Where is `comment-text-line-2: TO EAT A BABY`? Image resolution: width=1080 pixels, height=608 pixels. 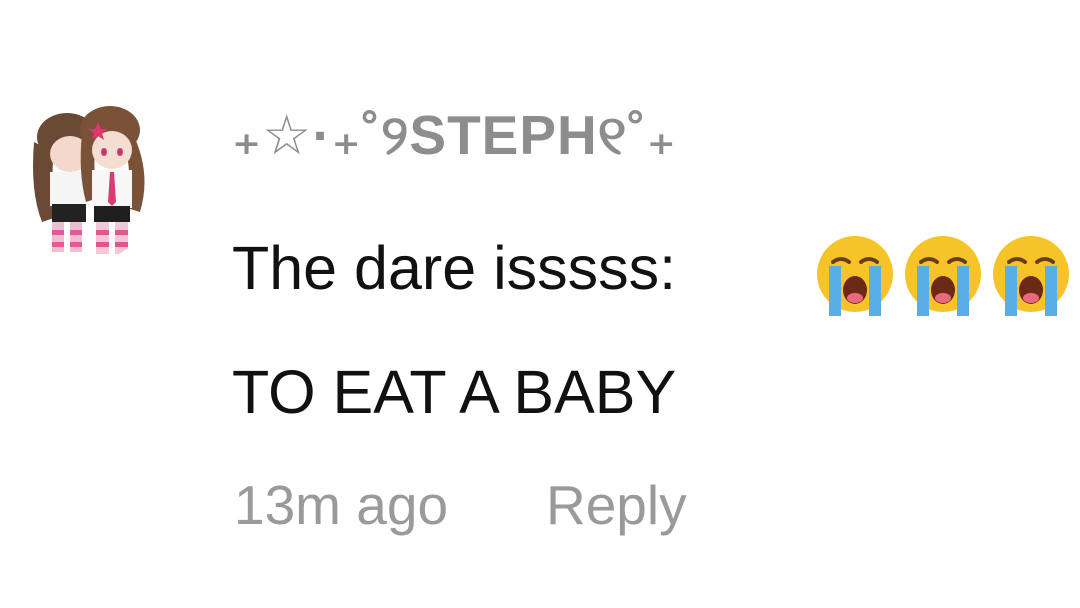
comment-text-line-2: TO EAT A BABY is located at coordinates (454, 392).